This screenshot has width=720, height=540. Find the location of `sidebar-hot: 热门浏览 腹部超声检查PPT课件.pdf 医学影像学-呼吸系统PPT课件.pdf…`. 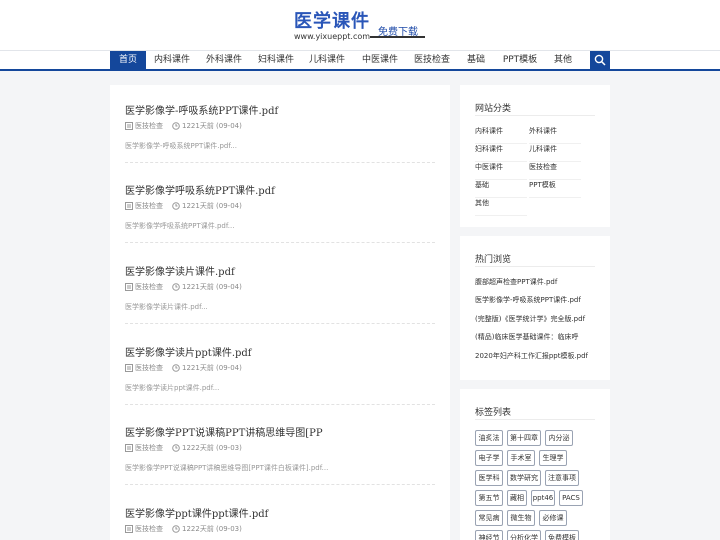

sidebar-hot: 热门浏览 腹部超声检查PPT课件.pdf 医学影像学-呼吸系统PPT课件.pdf… is located at coordinates (535, 308).